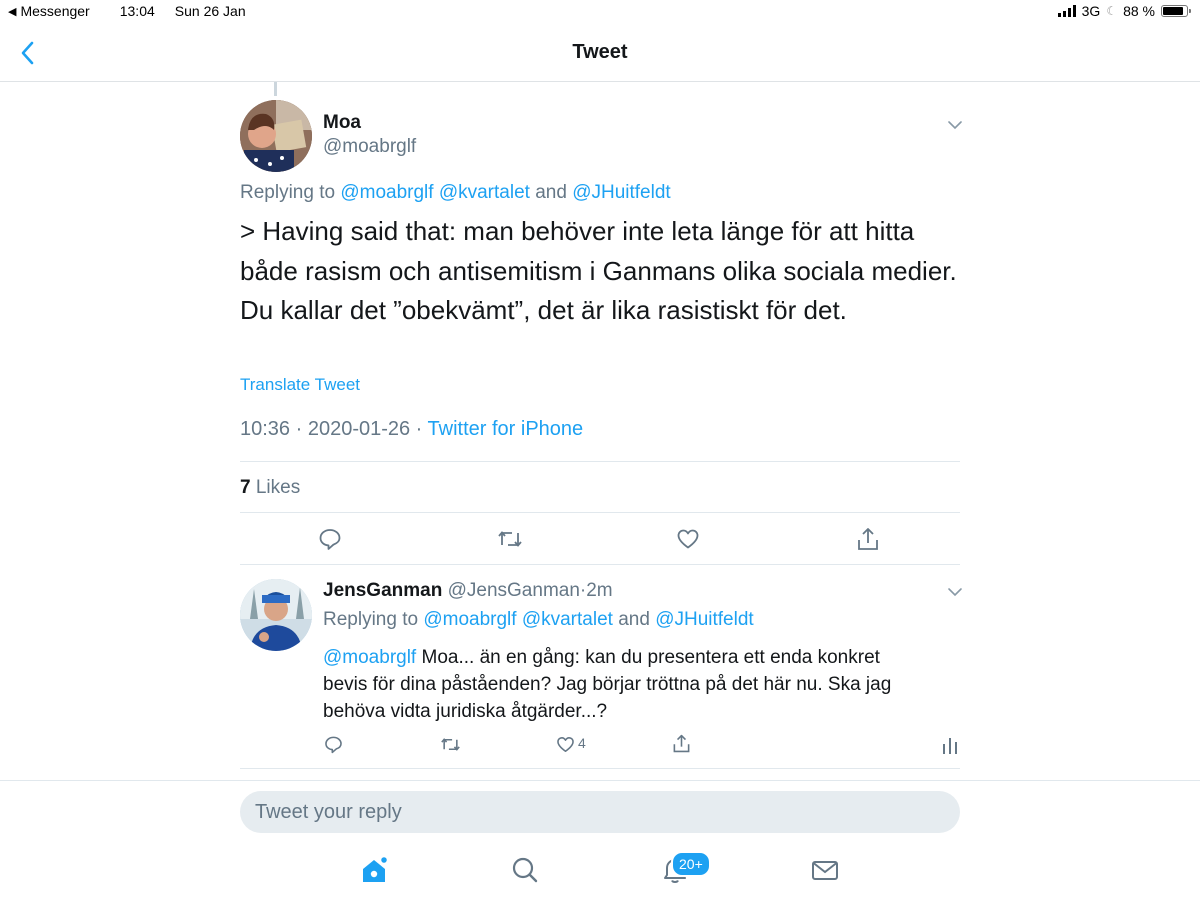 Image resolution: width=1200 pixels, height=900 pixels. I want to click on tab-home, so click(375, 870).